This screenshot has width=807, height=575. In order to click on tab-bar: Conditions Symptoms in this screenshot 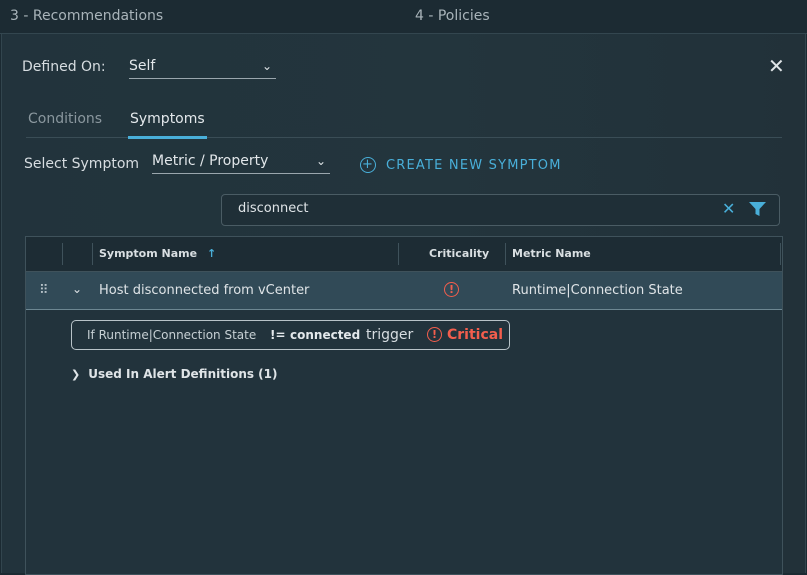, I will do `click(404, 121)`.